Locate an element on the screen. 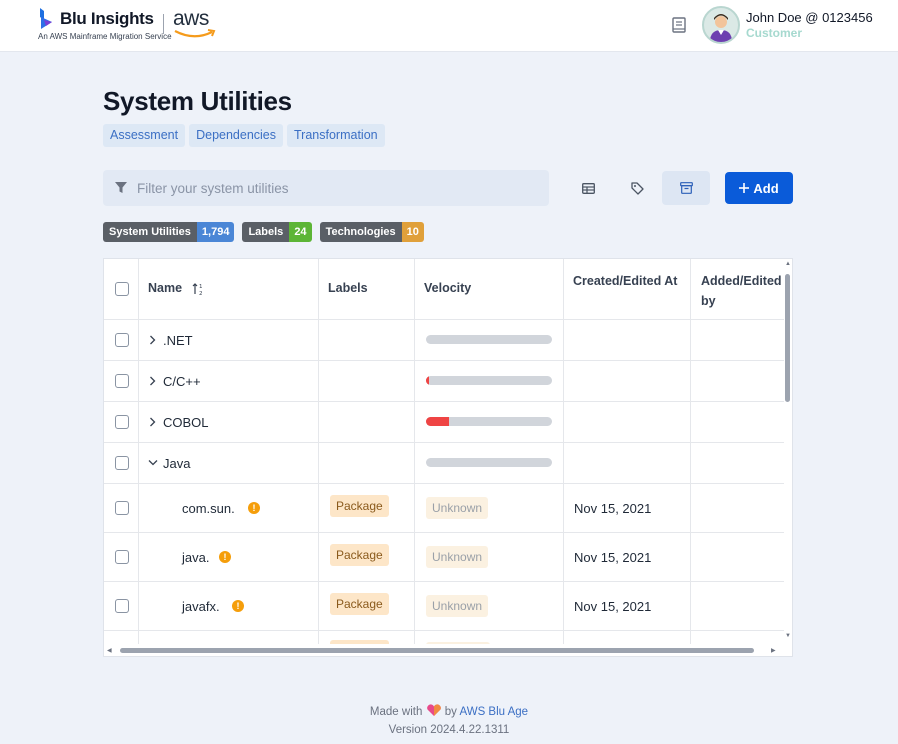 Image resolution: width=898 pixels, height=744 pixels. tab-assessment: Assessment is located at coordinates (144, 135).